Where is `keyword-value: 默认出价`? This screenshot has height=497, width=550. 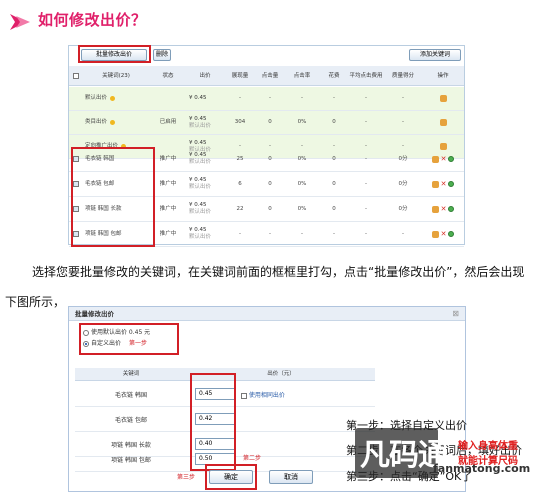
keyword-value: 默认出价 is located at coordinates (96, 98).